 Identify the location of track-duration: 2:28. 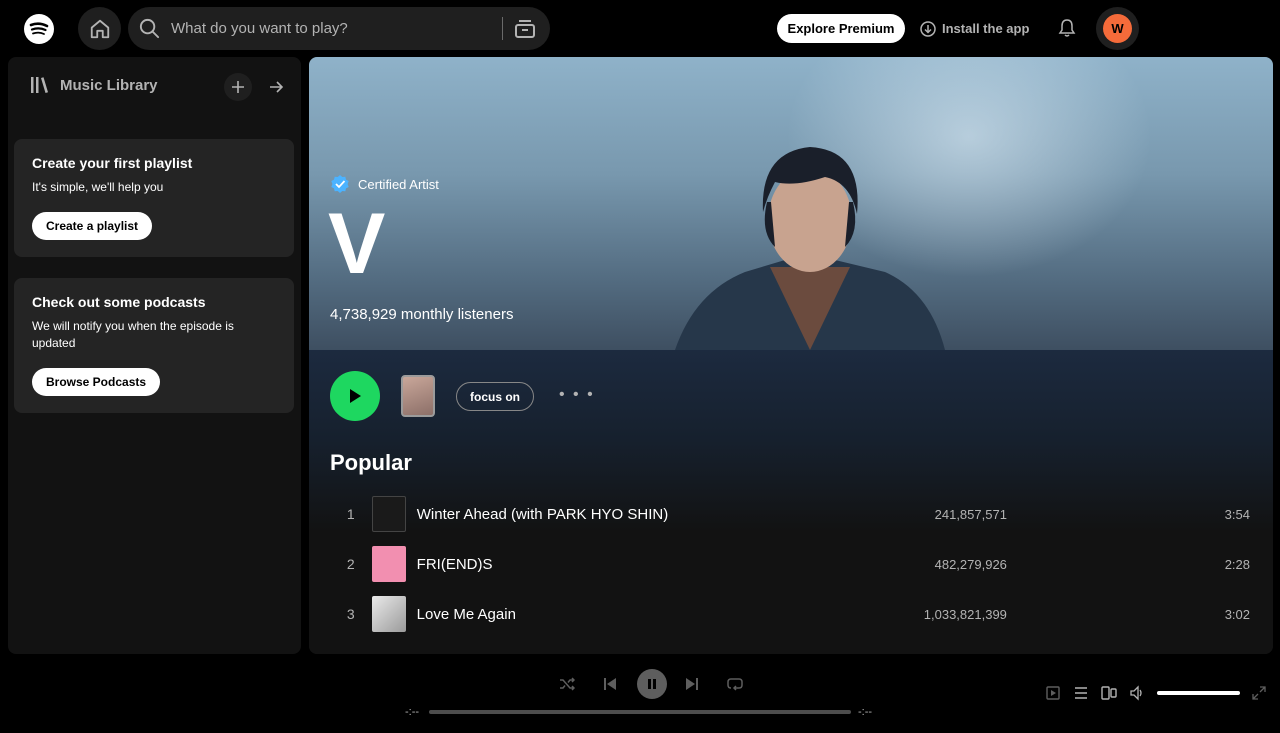
(1237, 564).